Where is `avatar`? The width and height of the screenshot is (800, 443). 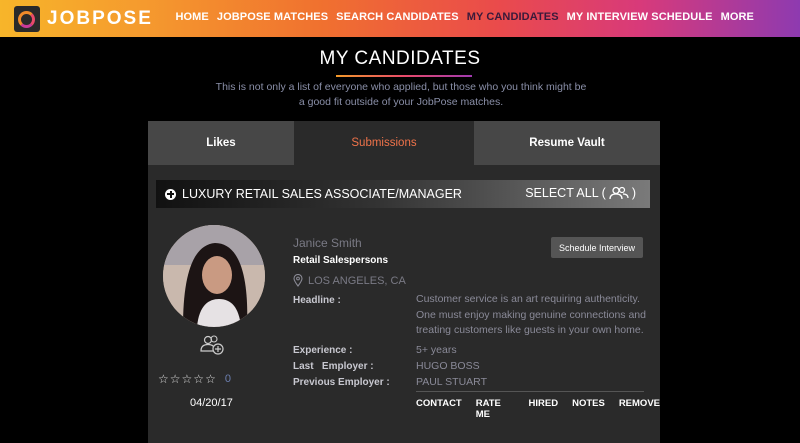
avatar is located at coordinates (214, 276).